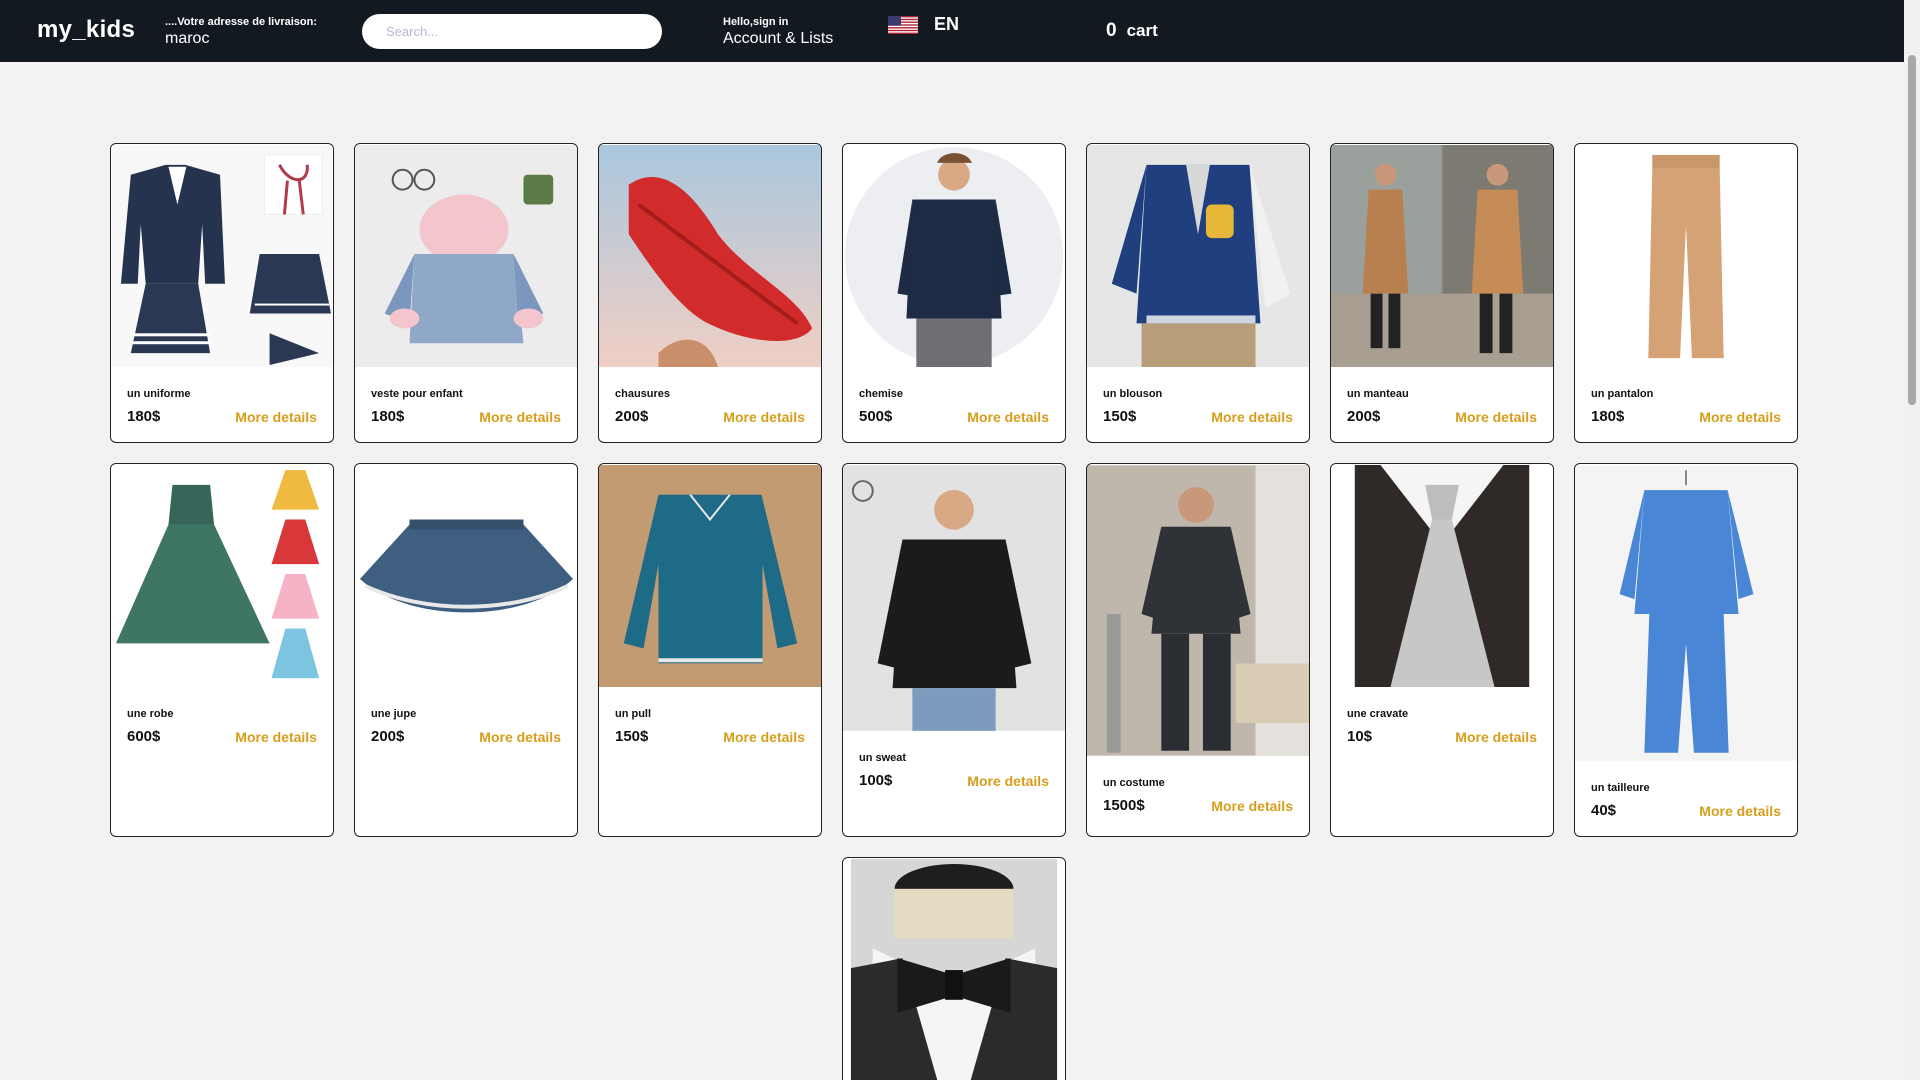 The height and width of the screenshot is (1080, 1920). I want to click on product-price: 100$, so click(876, 780).